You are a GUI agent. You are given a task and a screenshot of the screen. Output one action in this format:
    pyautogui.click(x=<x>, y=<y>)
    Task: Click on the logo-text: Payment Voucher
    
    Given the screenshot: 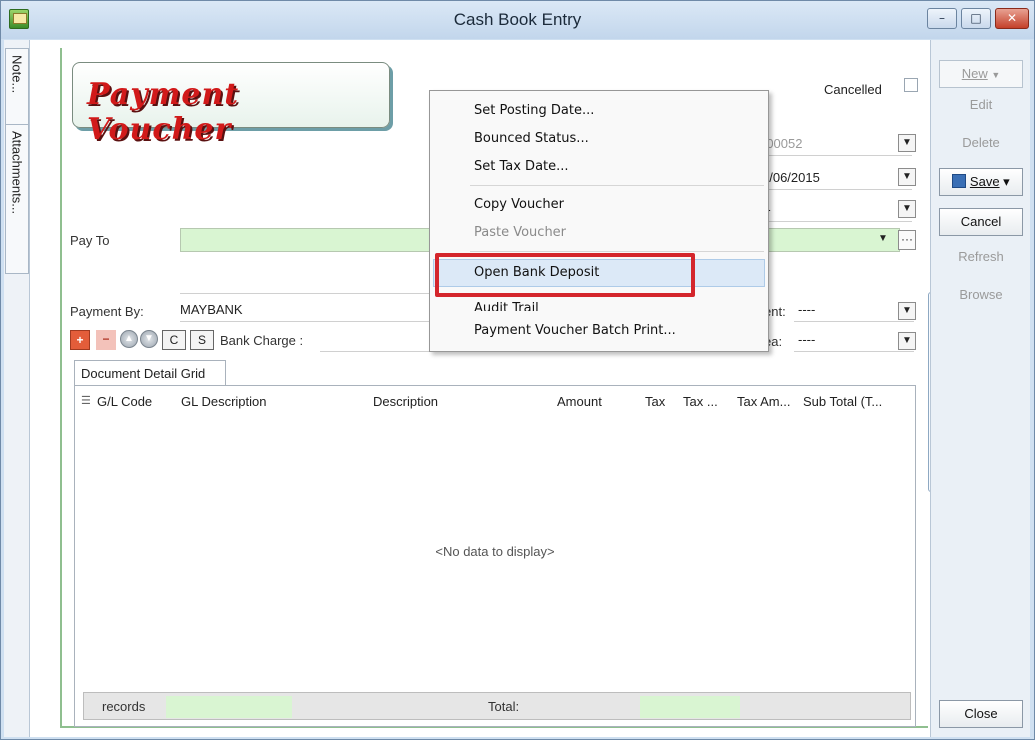 What is the action you would take?
    pyautogui.click(x=163, y=112)
    